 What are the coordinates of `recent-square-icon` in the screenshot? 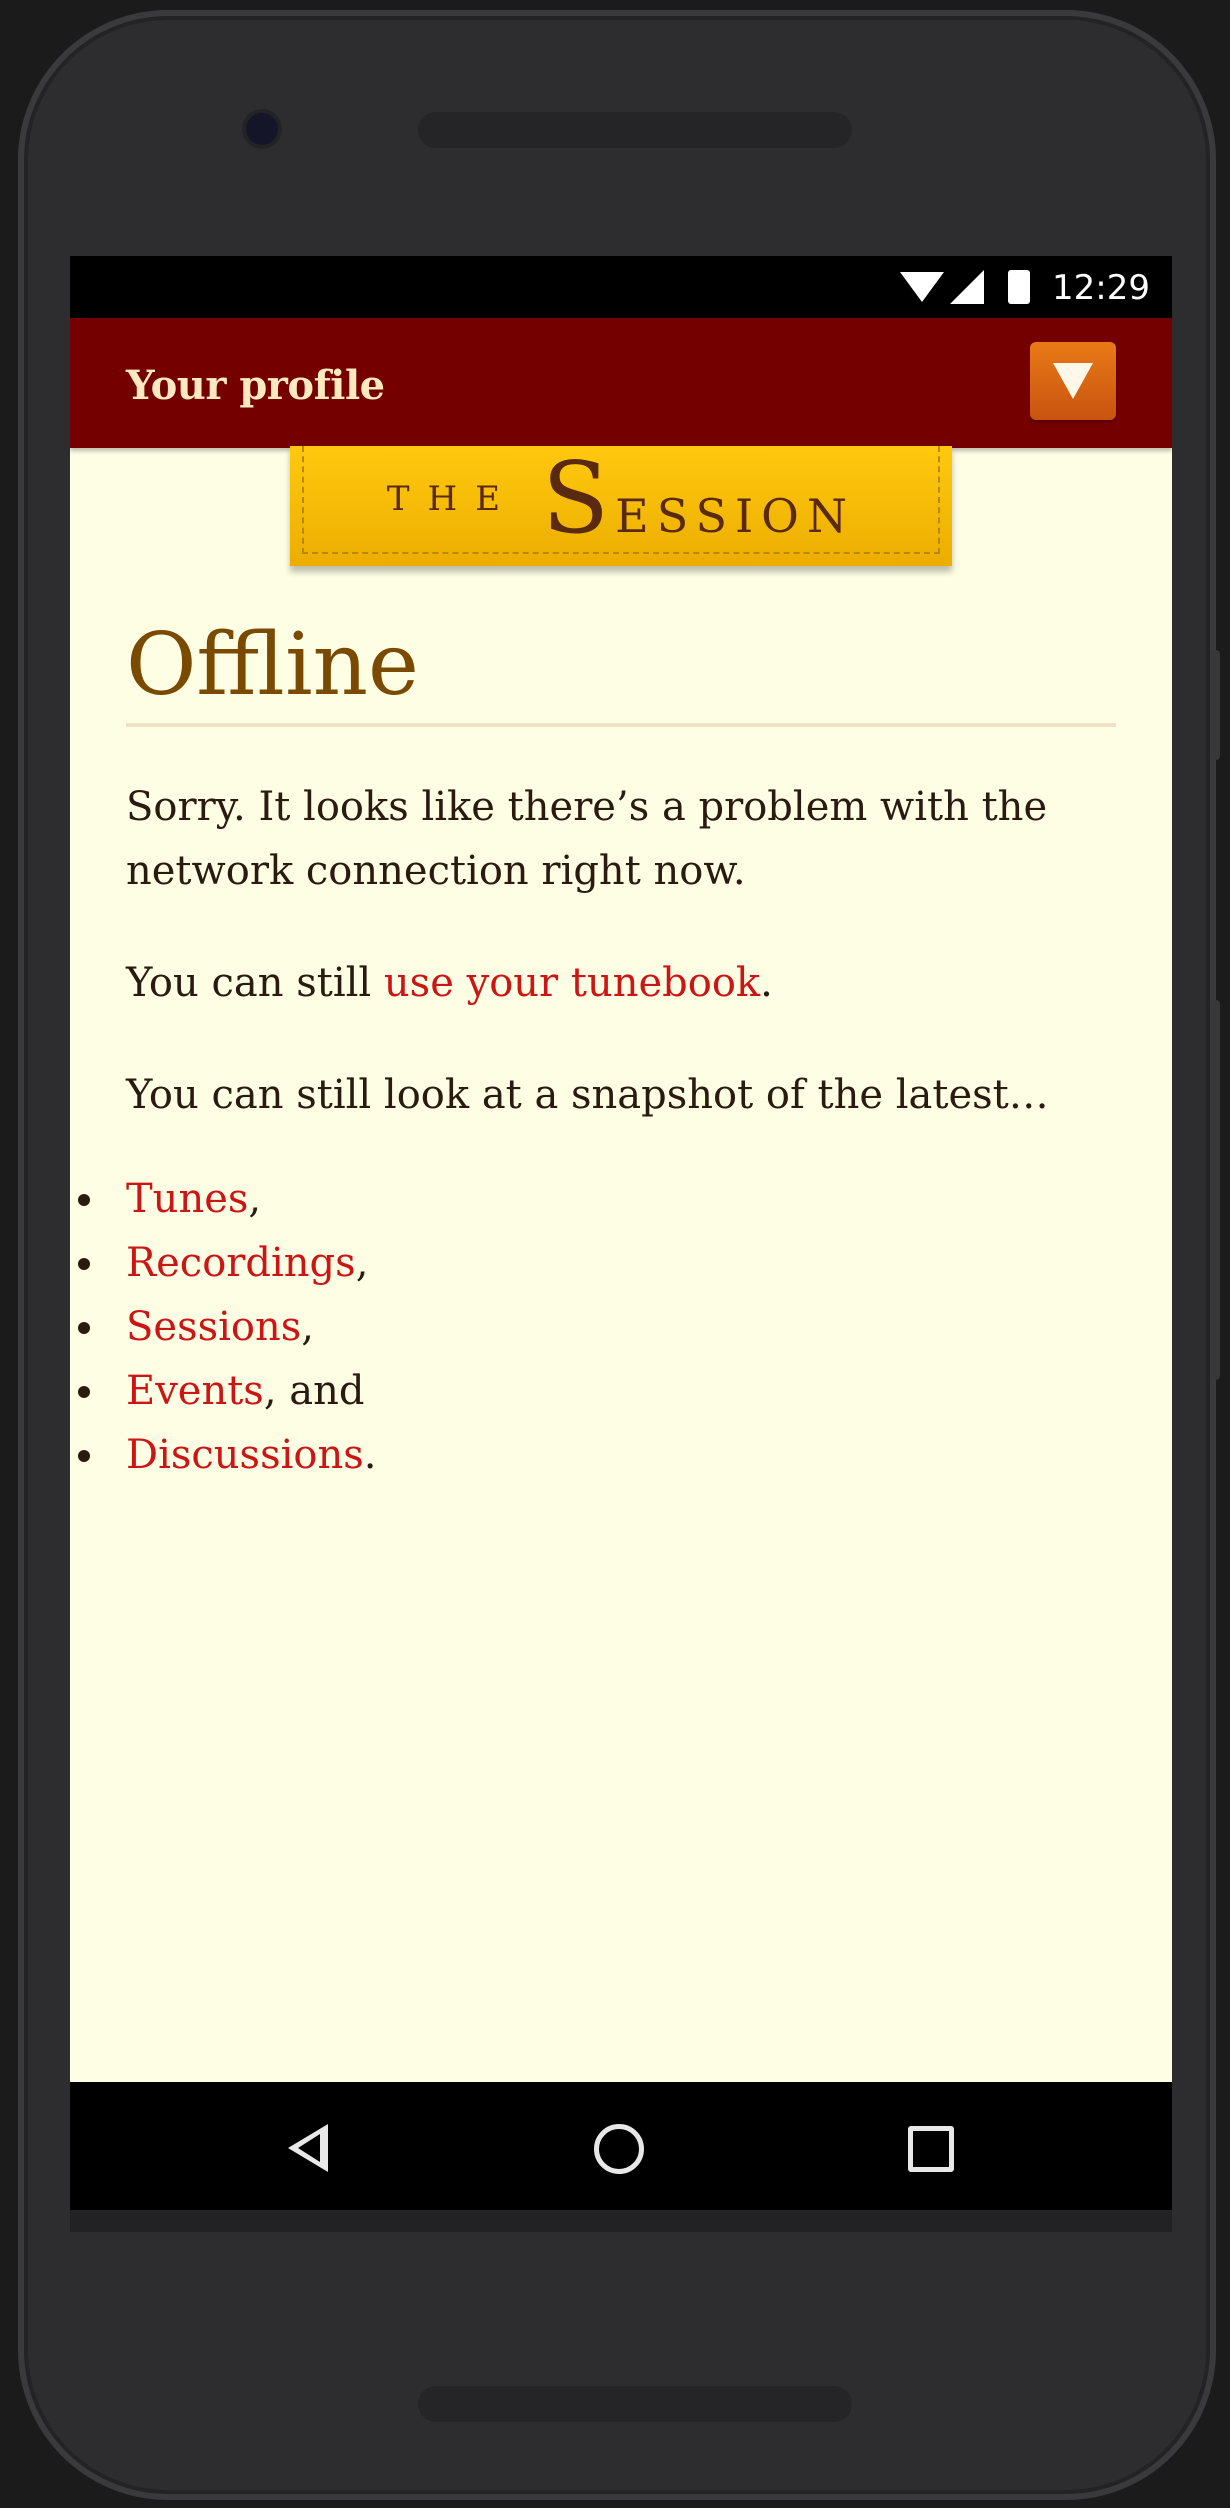 It's located at (931, 2149).